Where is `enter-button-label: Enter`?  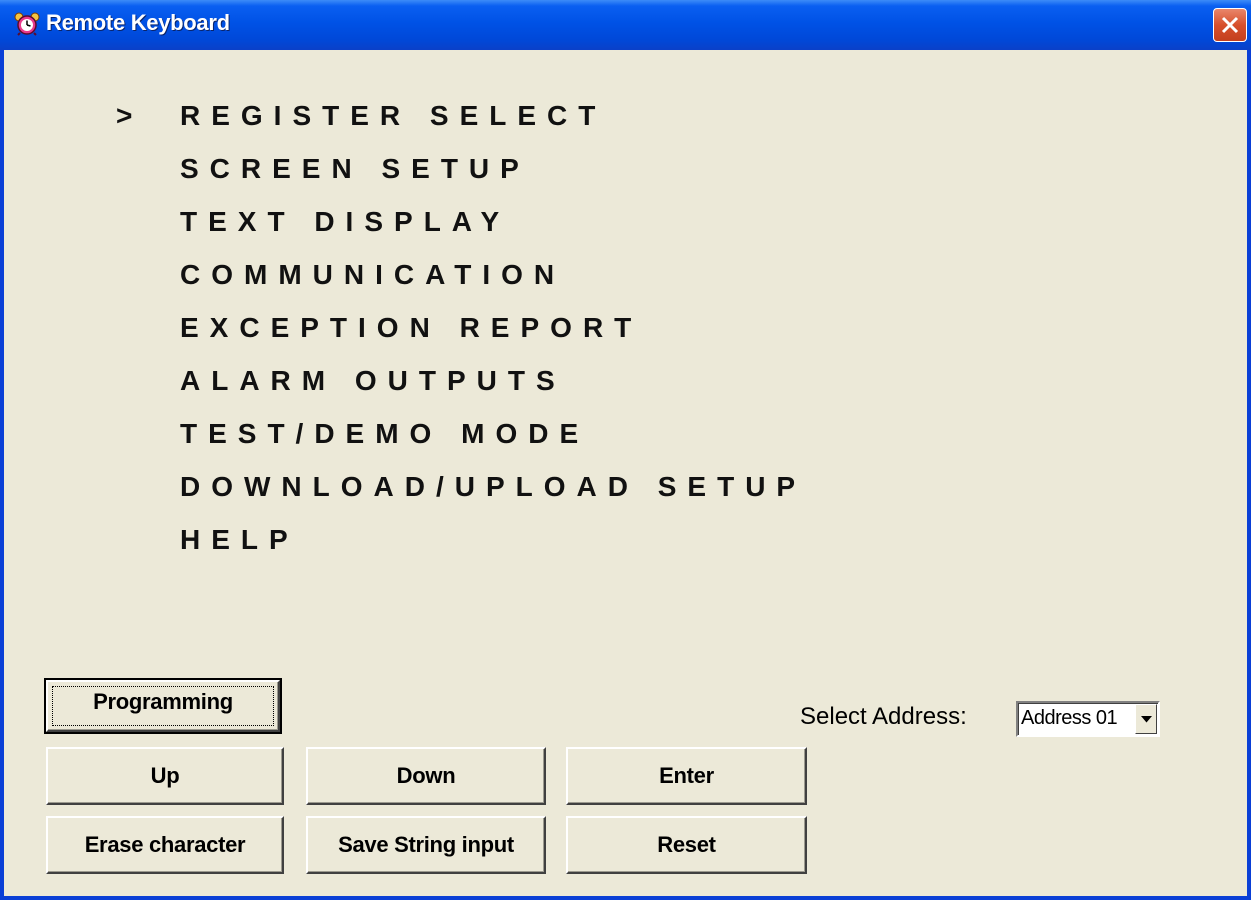
enter-button-label: Enter is located at coordinates (686, 775).